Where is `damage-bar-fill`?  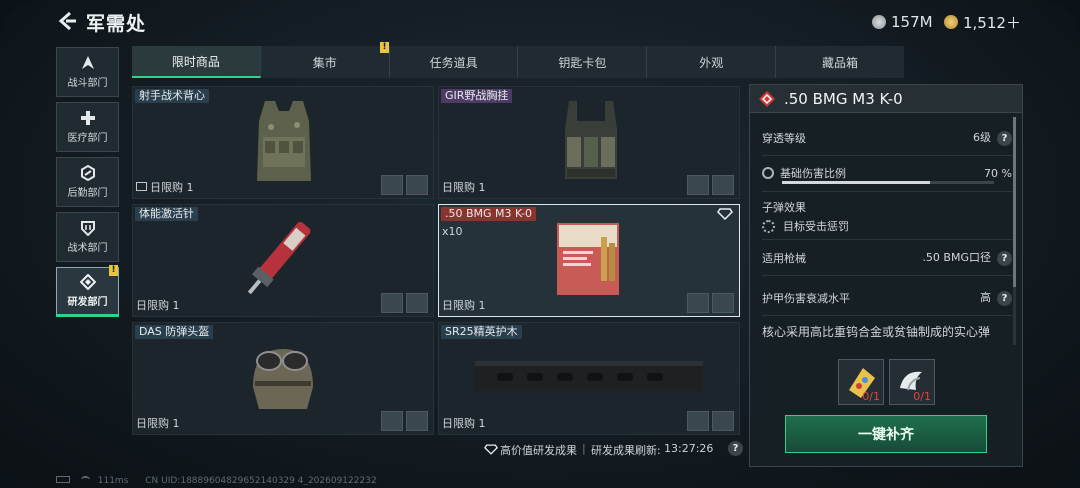
damage-bar-fill is located at coordinates (856, 182).